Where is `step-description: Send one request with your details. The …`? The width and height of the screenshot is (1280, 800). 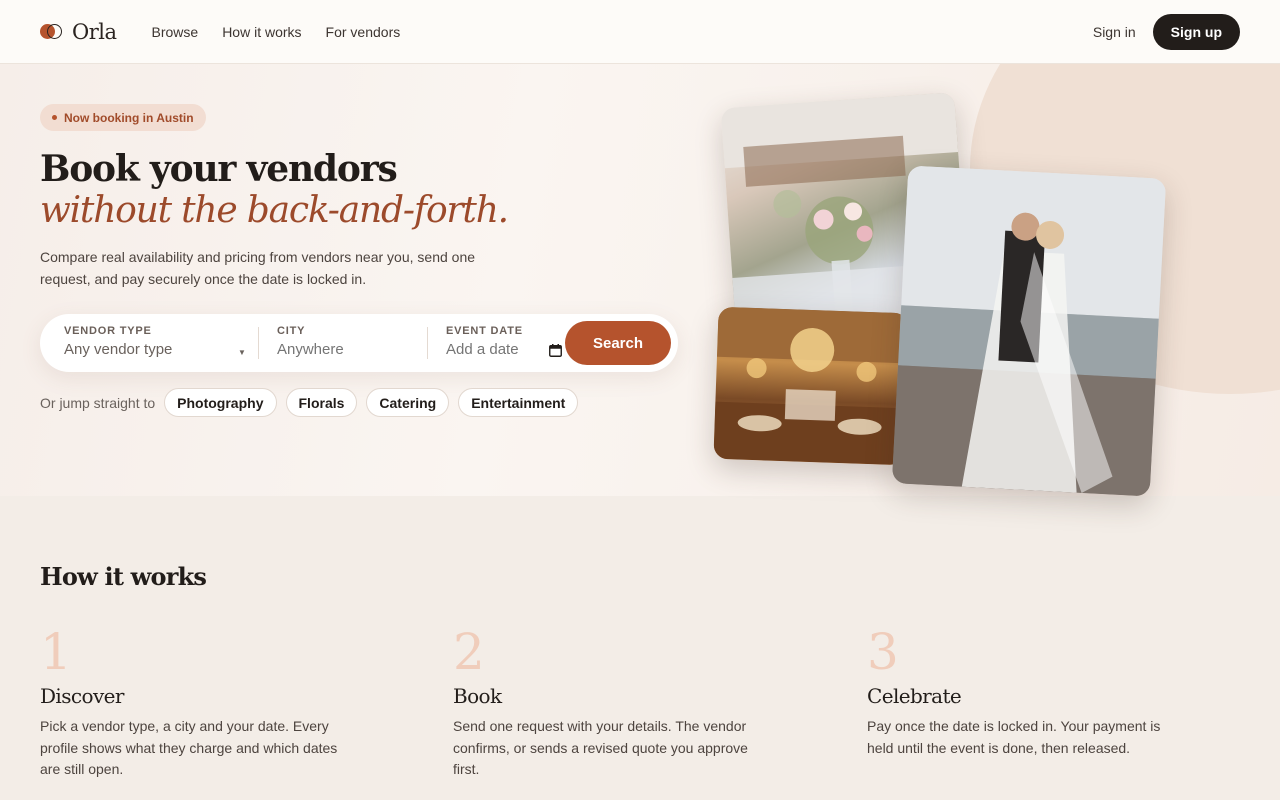 step-description: Send one request with your details. The … is located at coordinates (600, 747).